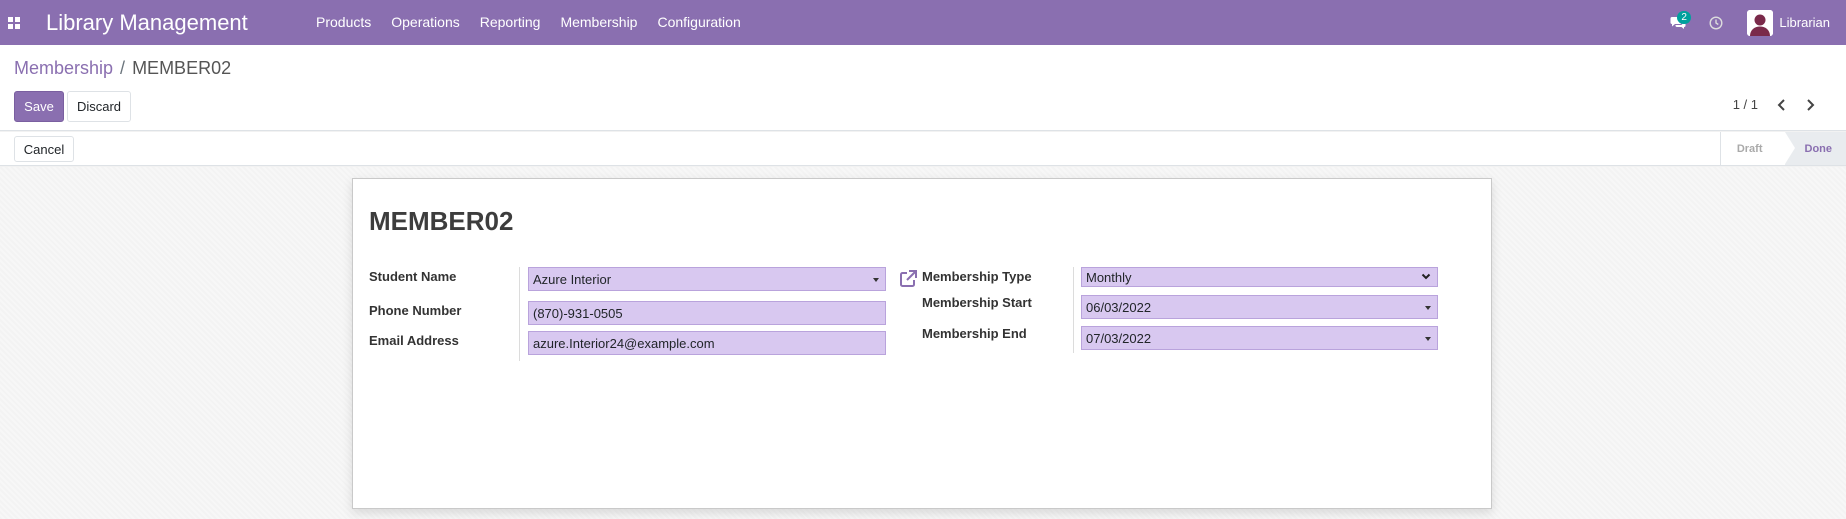  What do you see at coordinates (182, 68) in the screenshot?
I see `breadcrumb-current: MEMBER02` at bounding box center [182, 68].